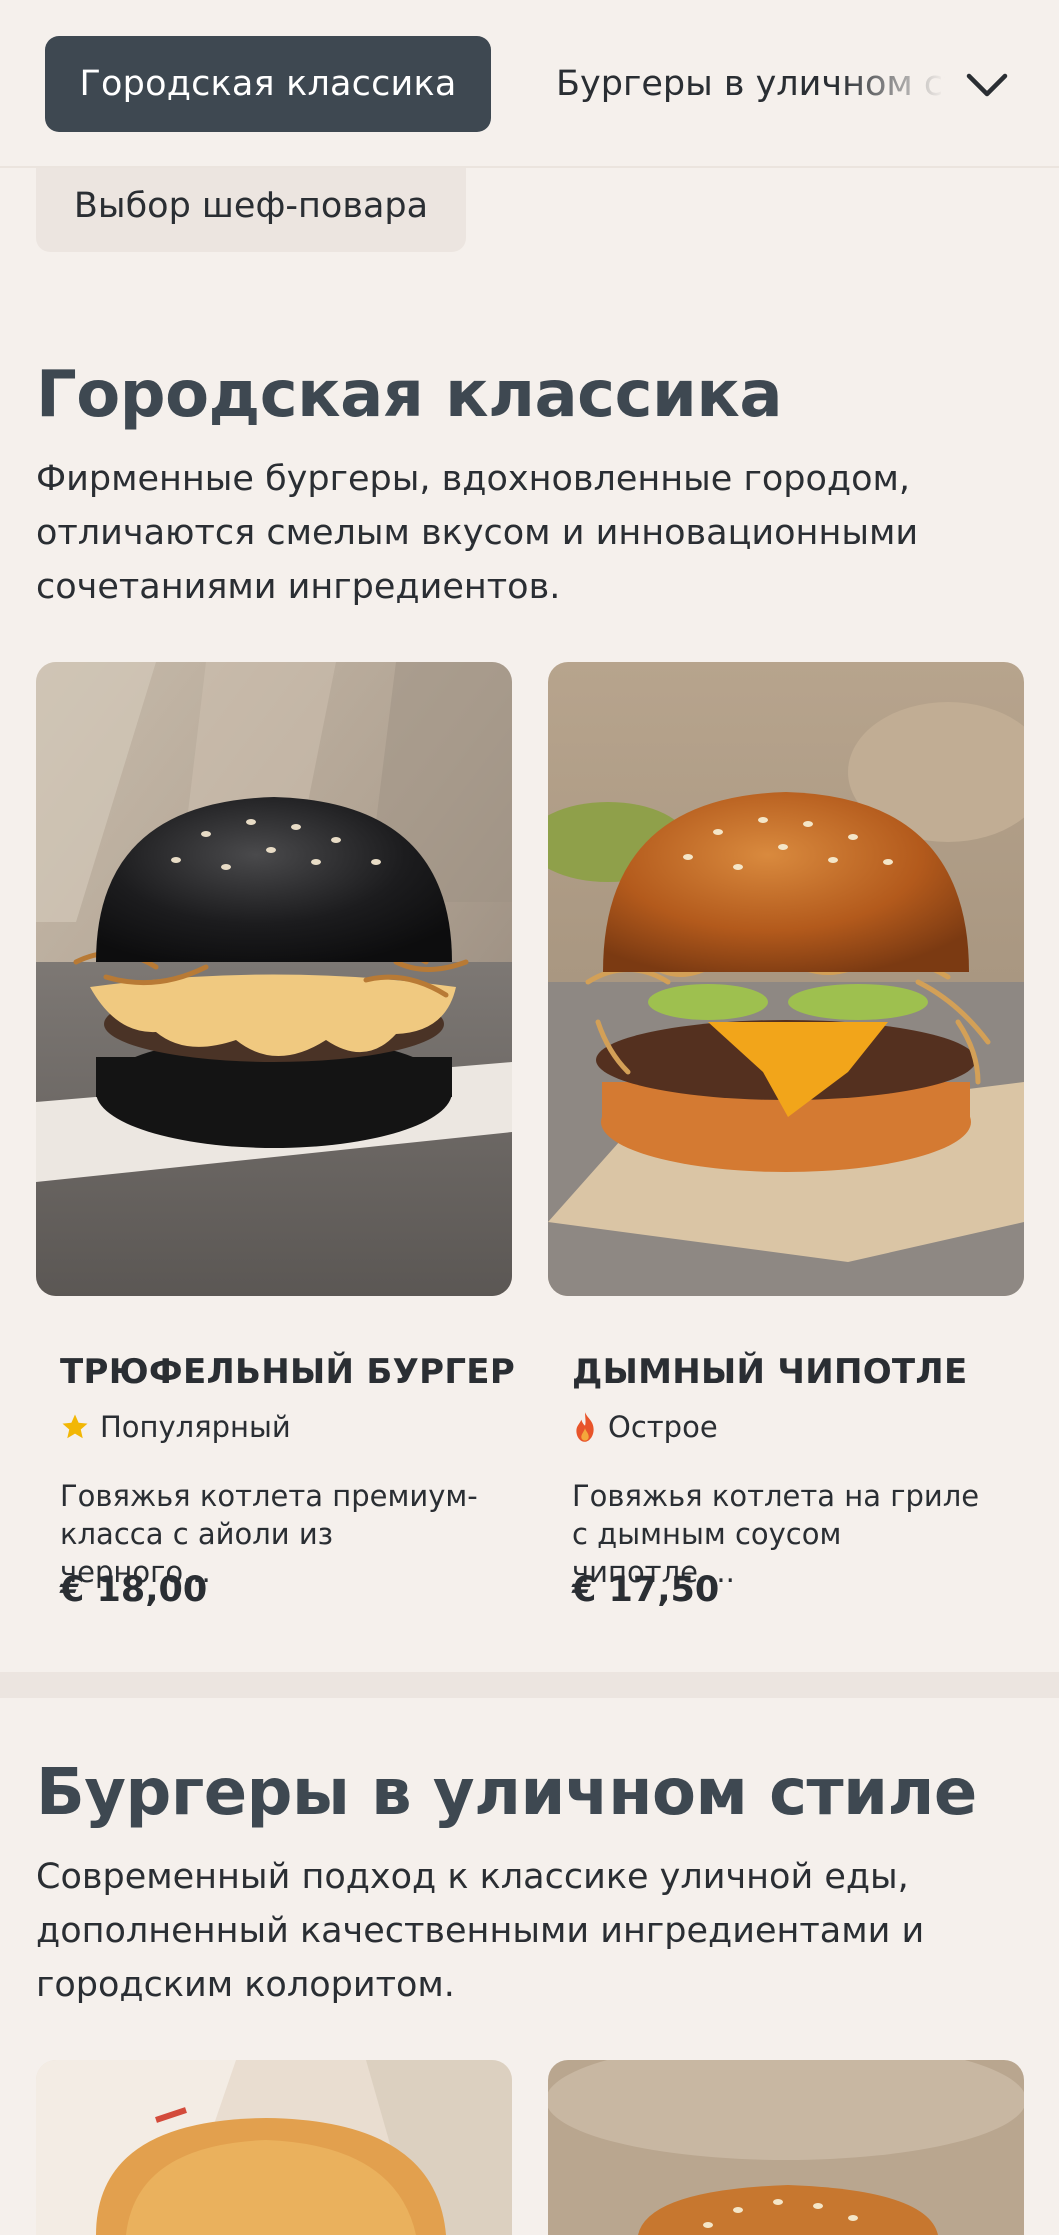 The height and width of the screenshot is (2235, 1059). Describe the element at coordinates (288, 1372) in the screenshot. I see `item-name: ТРЮФЕЛЬНЫЙ БУРГЕР` at that location.